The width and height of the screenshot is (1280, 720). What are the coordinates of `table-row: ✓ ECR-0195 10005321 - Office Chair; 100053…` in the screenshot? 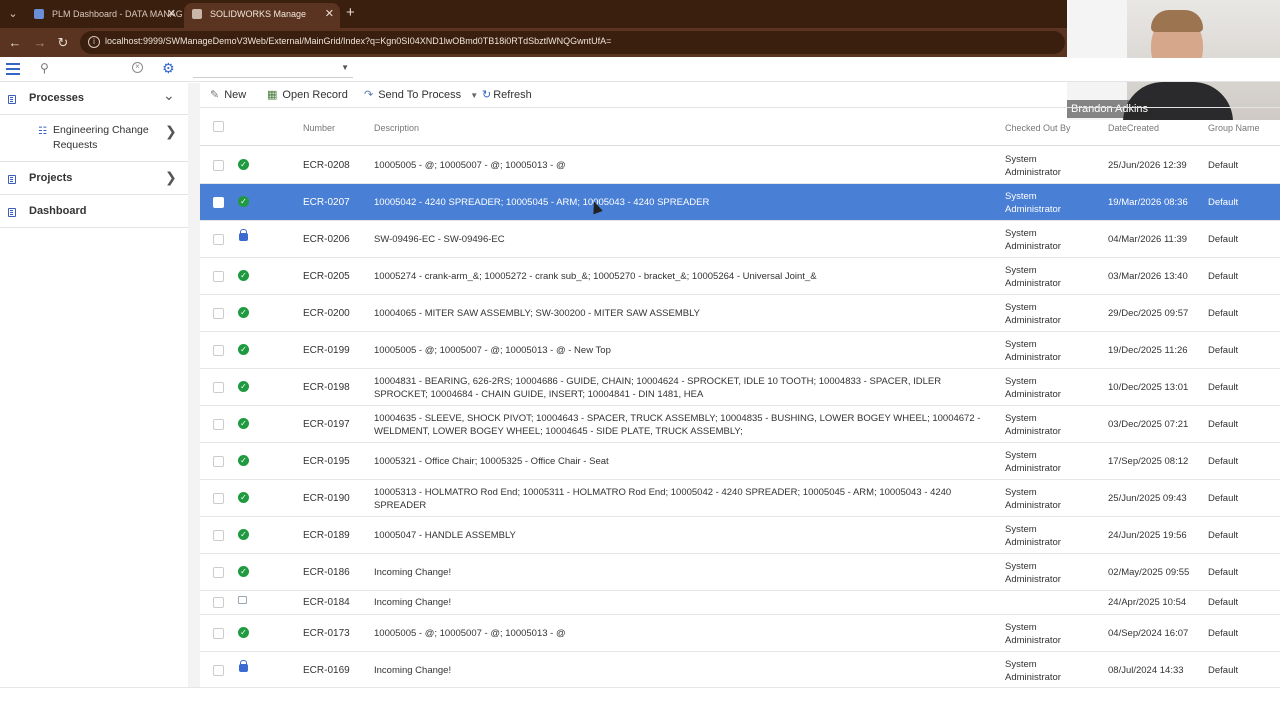 It's located at (740, 461).